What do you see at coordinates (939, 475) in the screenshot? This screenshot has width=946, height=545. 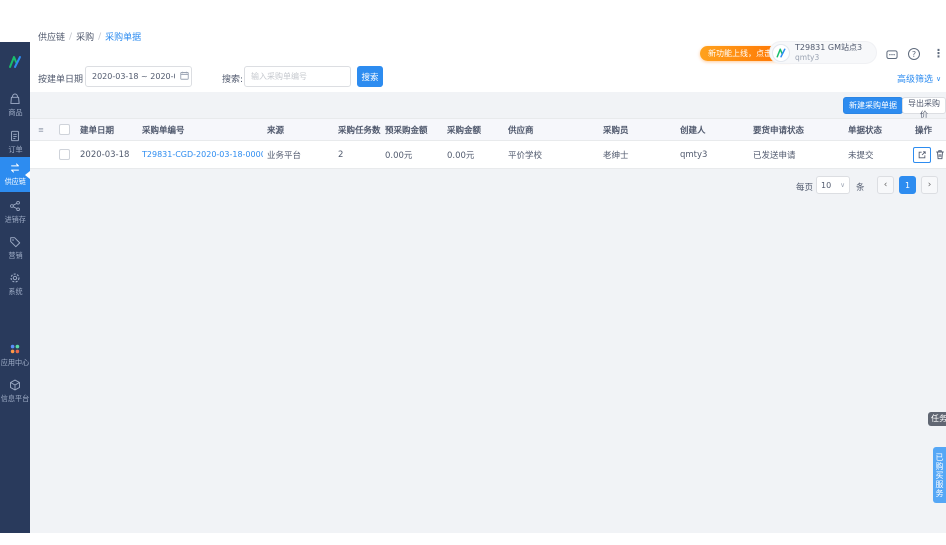 I see `purchased-services-floating-tab: 已购买服务` at bounding box center [939, 475].